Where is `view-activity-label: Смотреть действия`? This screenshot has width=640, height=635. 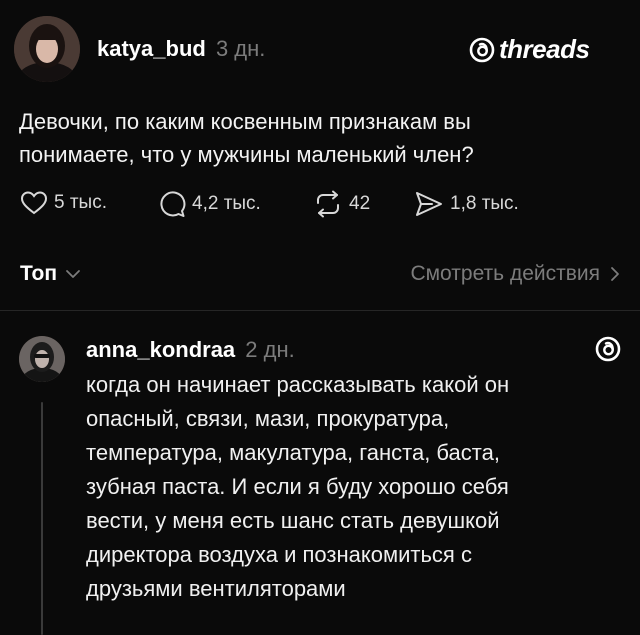 view-activity-label: Смотреть действия is located at coordinates (505, 273).